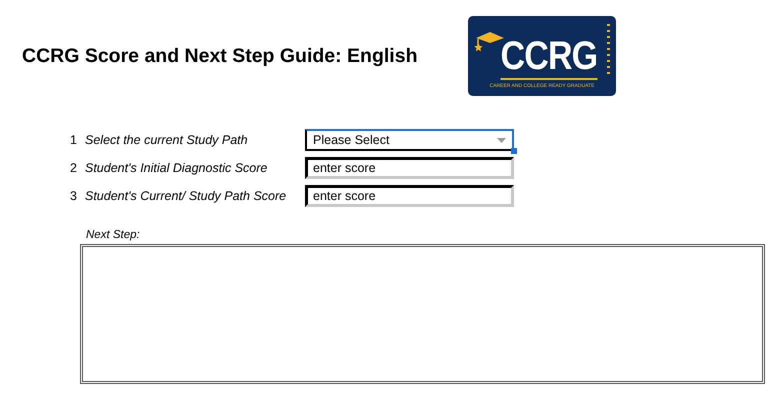 Image resolution: width=778 pixels, height=402 pixels. Describe the element at coordinates (186, 196) in the screenshot. I see `field-label: Student's Current/ Study Path Score` at that location.